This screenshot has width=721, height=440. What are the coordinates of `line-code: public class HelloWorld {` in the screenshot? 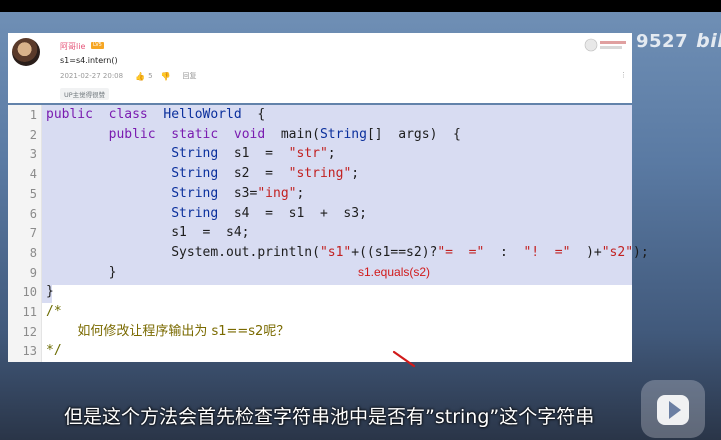 It's located at (155, 115).